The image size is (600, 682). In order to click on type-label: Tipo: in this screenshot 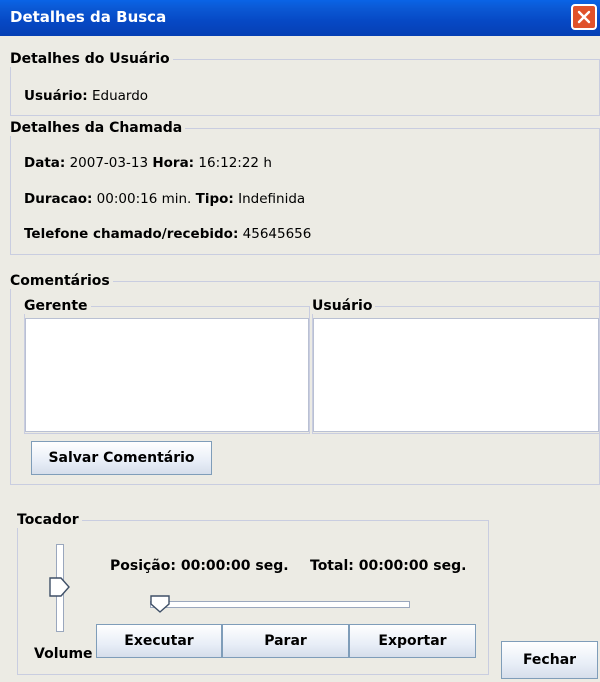, I will do `click(214, 199)`.